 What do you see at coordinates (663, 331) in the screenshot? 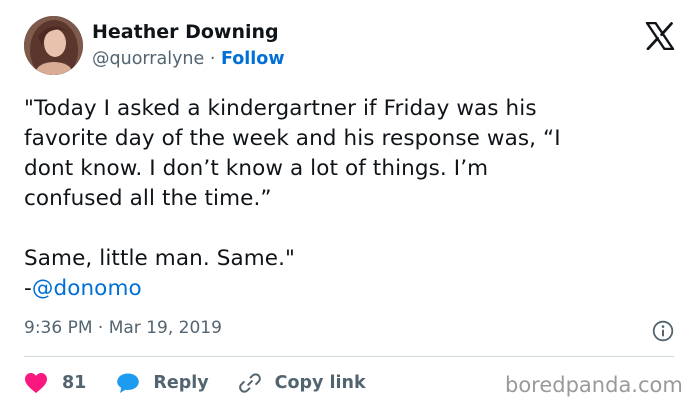
I see `info-icon` at bounding box center [663, 331].